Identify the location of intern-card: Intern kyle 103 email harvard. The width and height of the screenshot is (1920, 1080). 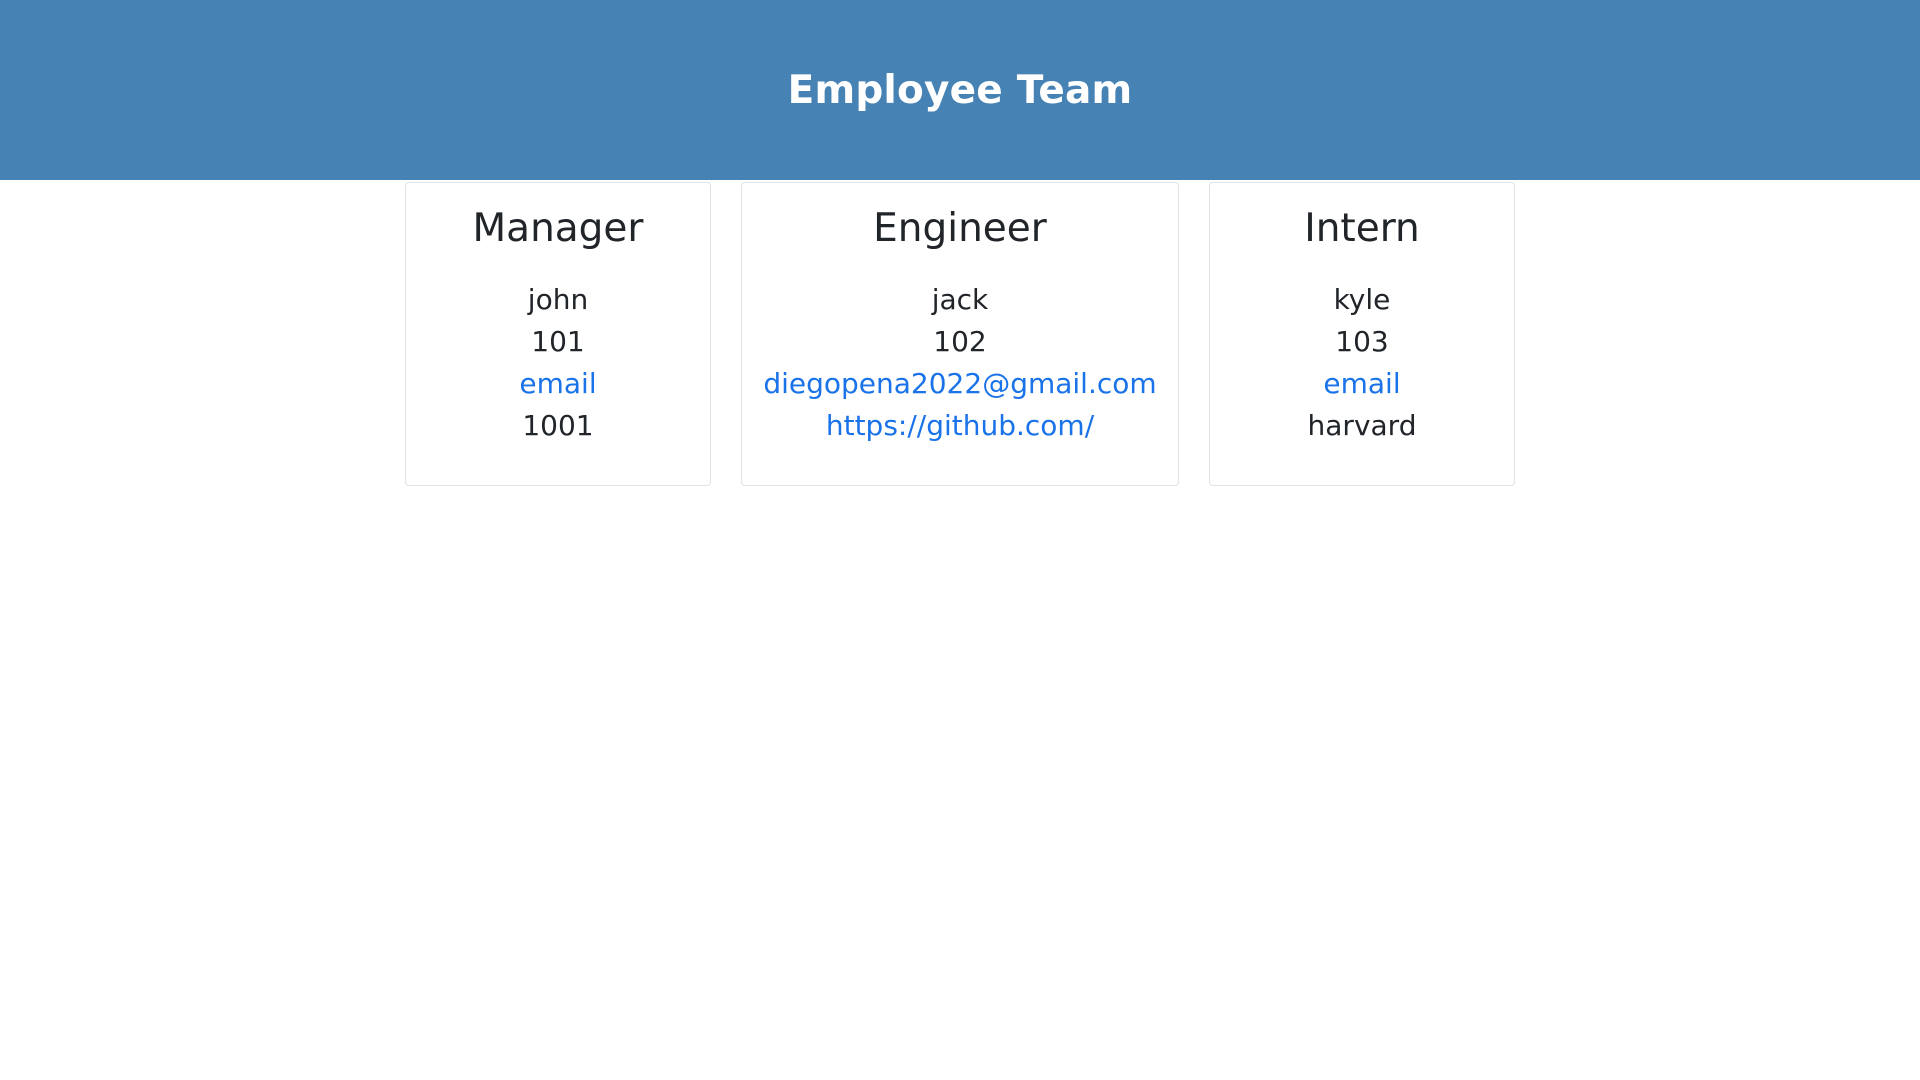
(1362, 334).